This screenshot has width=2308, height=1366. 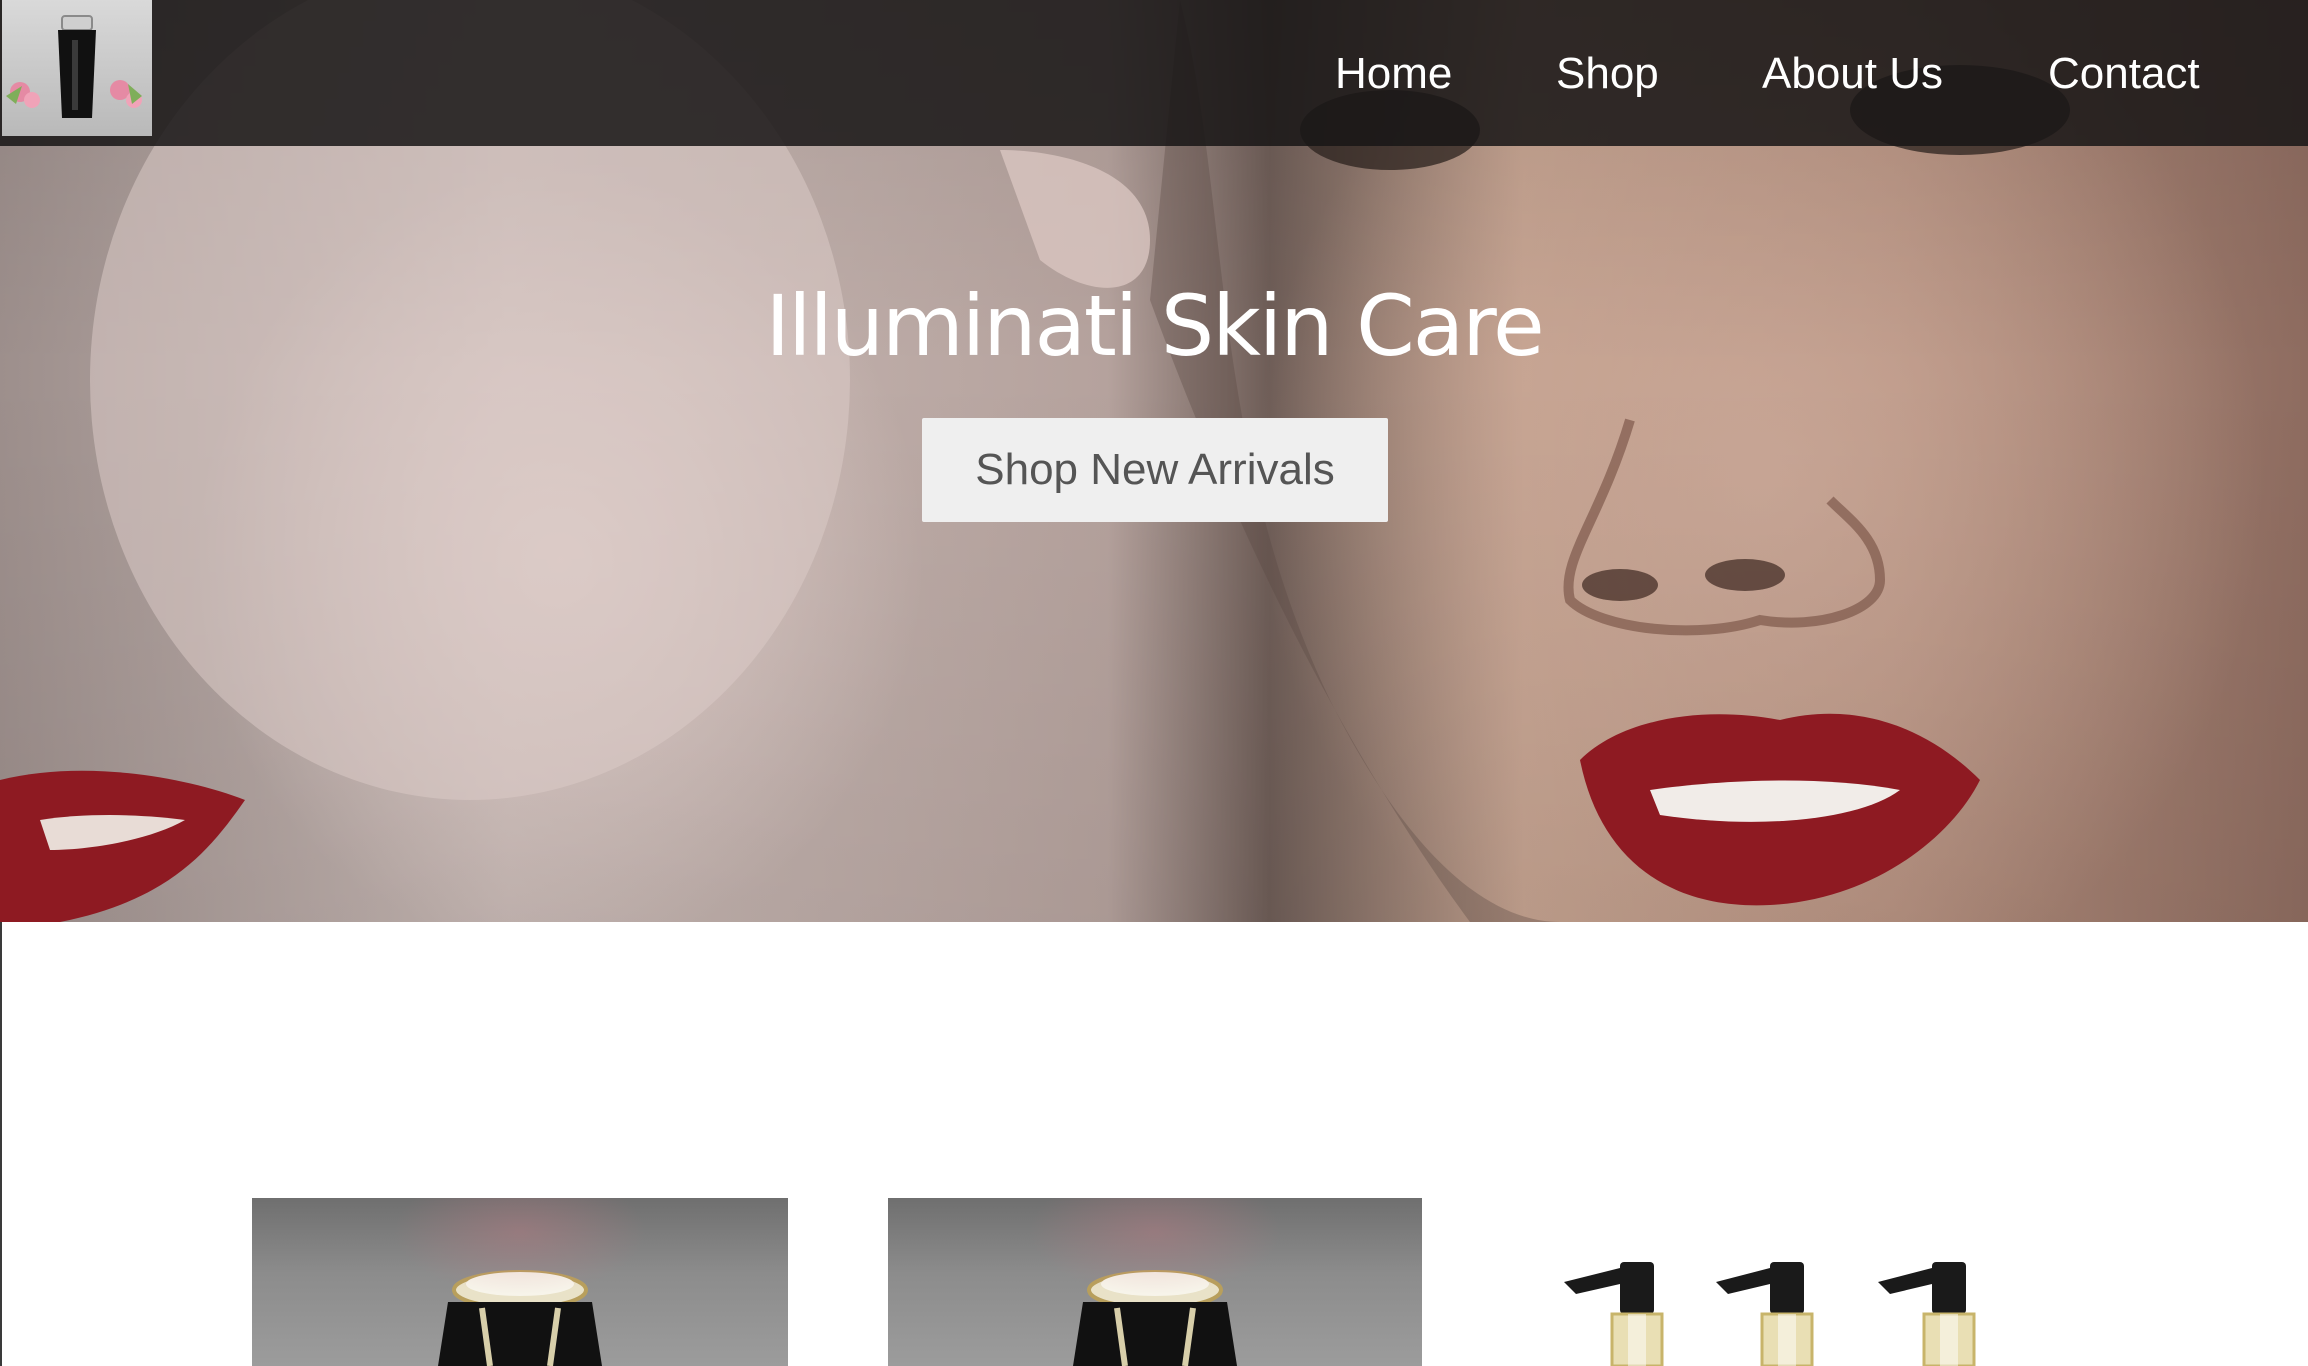 What do you see at coordinates (1620, 585) in the screenshot?
I see `right-face-nostril-left` at bounding box center [1620, 585].